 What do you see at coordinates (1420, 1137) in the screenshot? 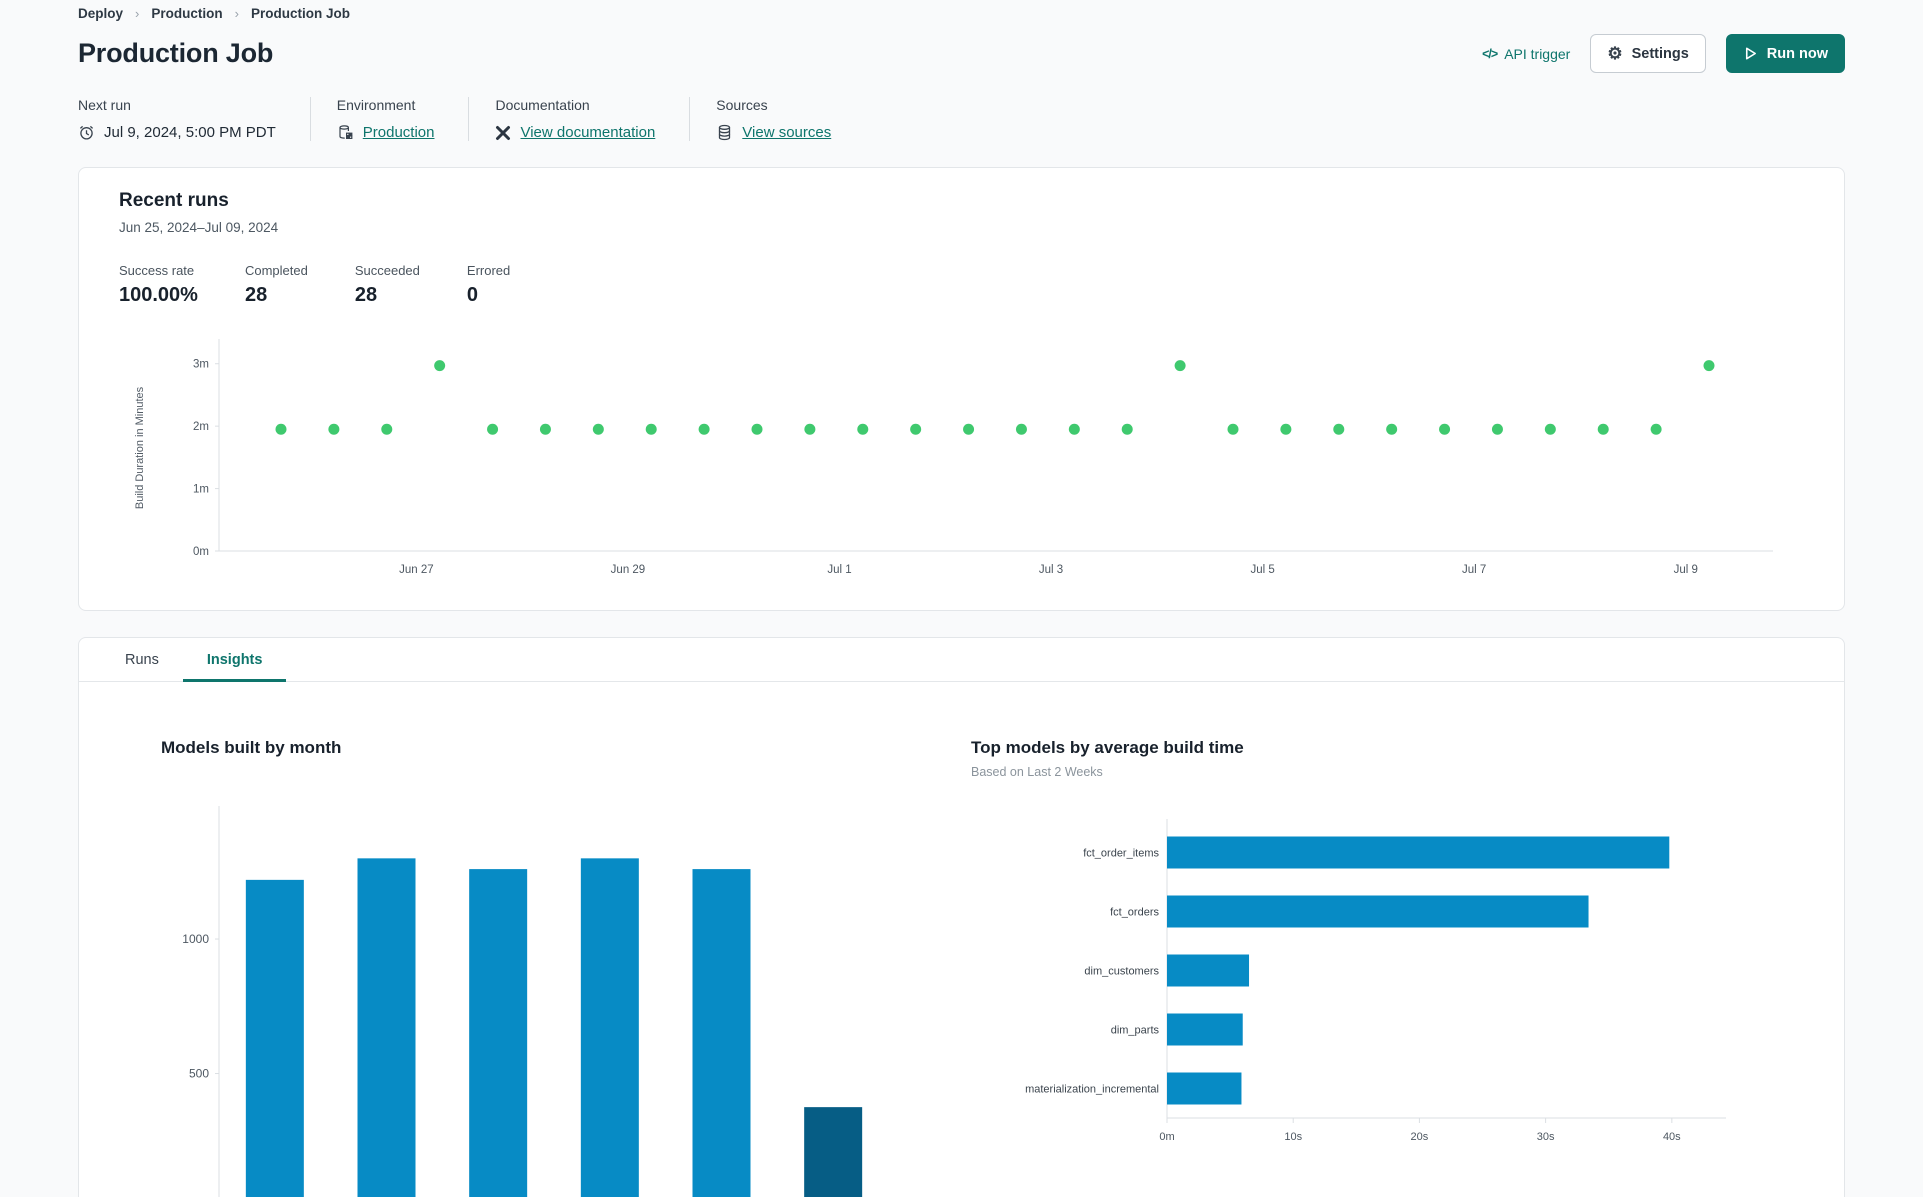
I see `svg-text: 20s` at bounding box center [1420, 1137].